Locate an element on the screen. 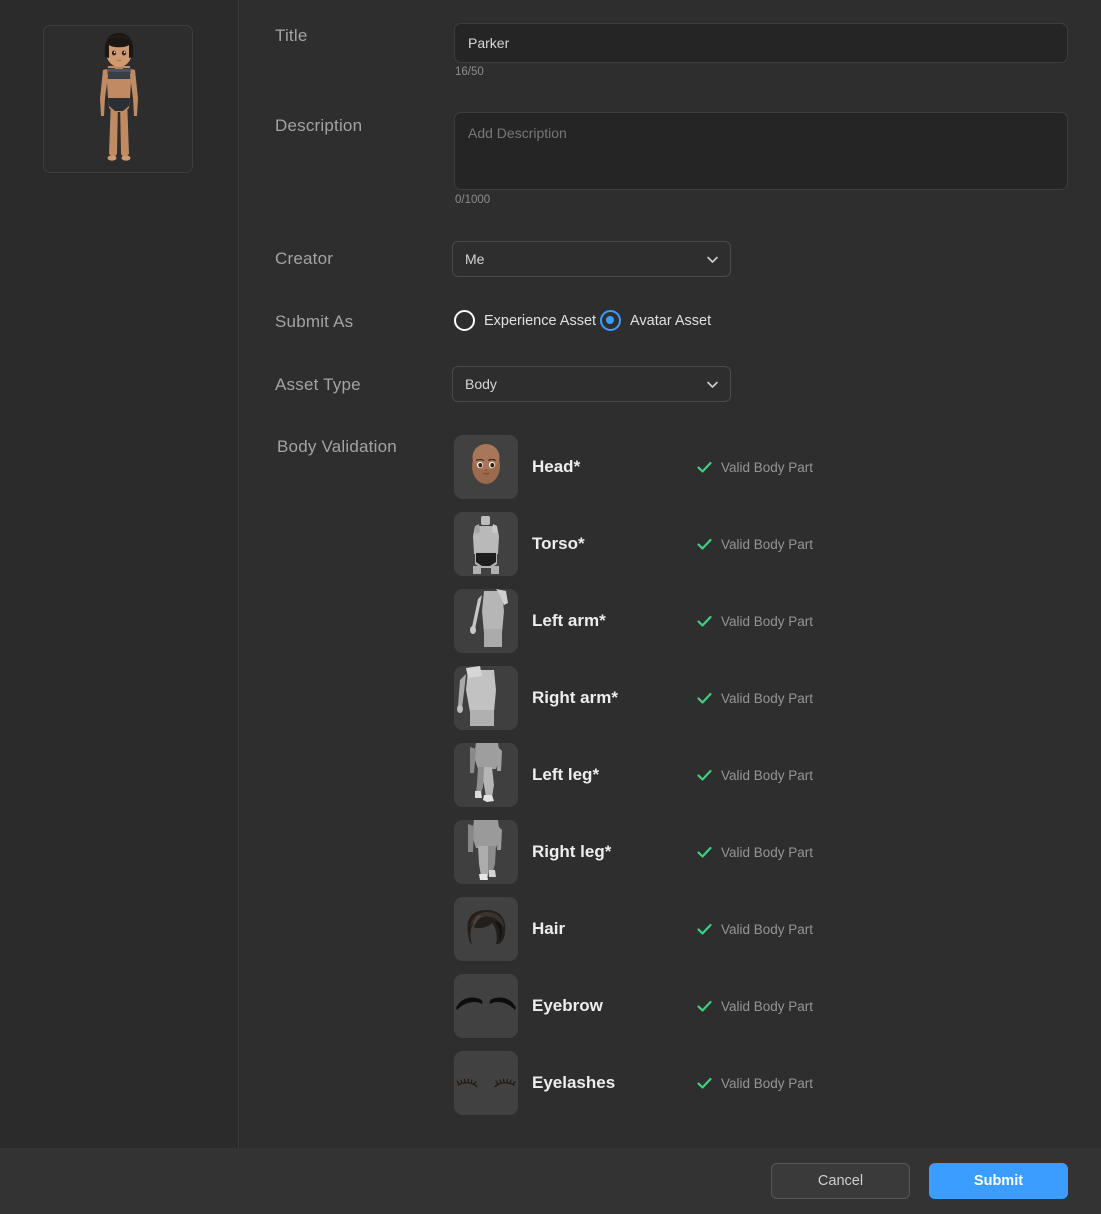 Image resolution: width=1101 pixels, height=1214 pixels. radio-circle-selected-icon is located at coordinates (610, 320).